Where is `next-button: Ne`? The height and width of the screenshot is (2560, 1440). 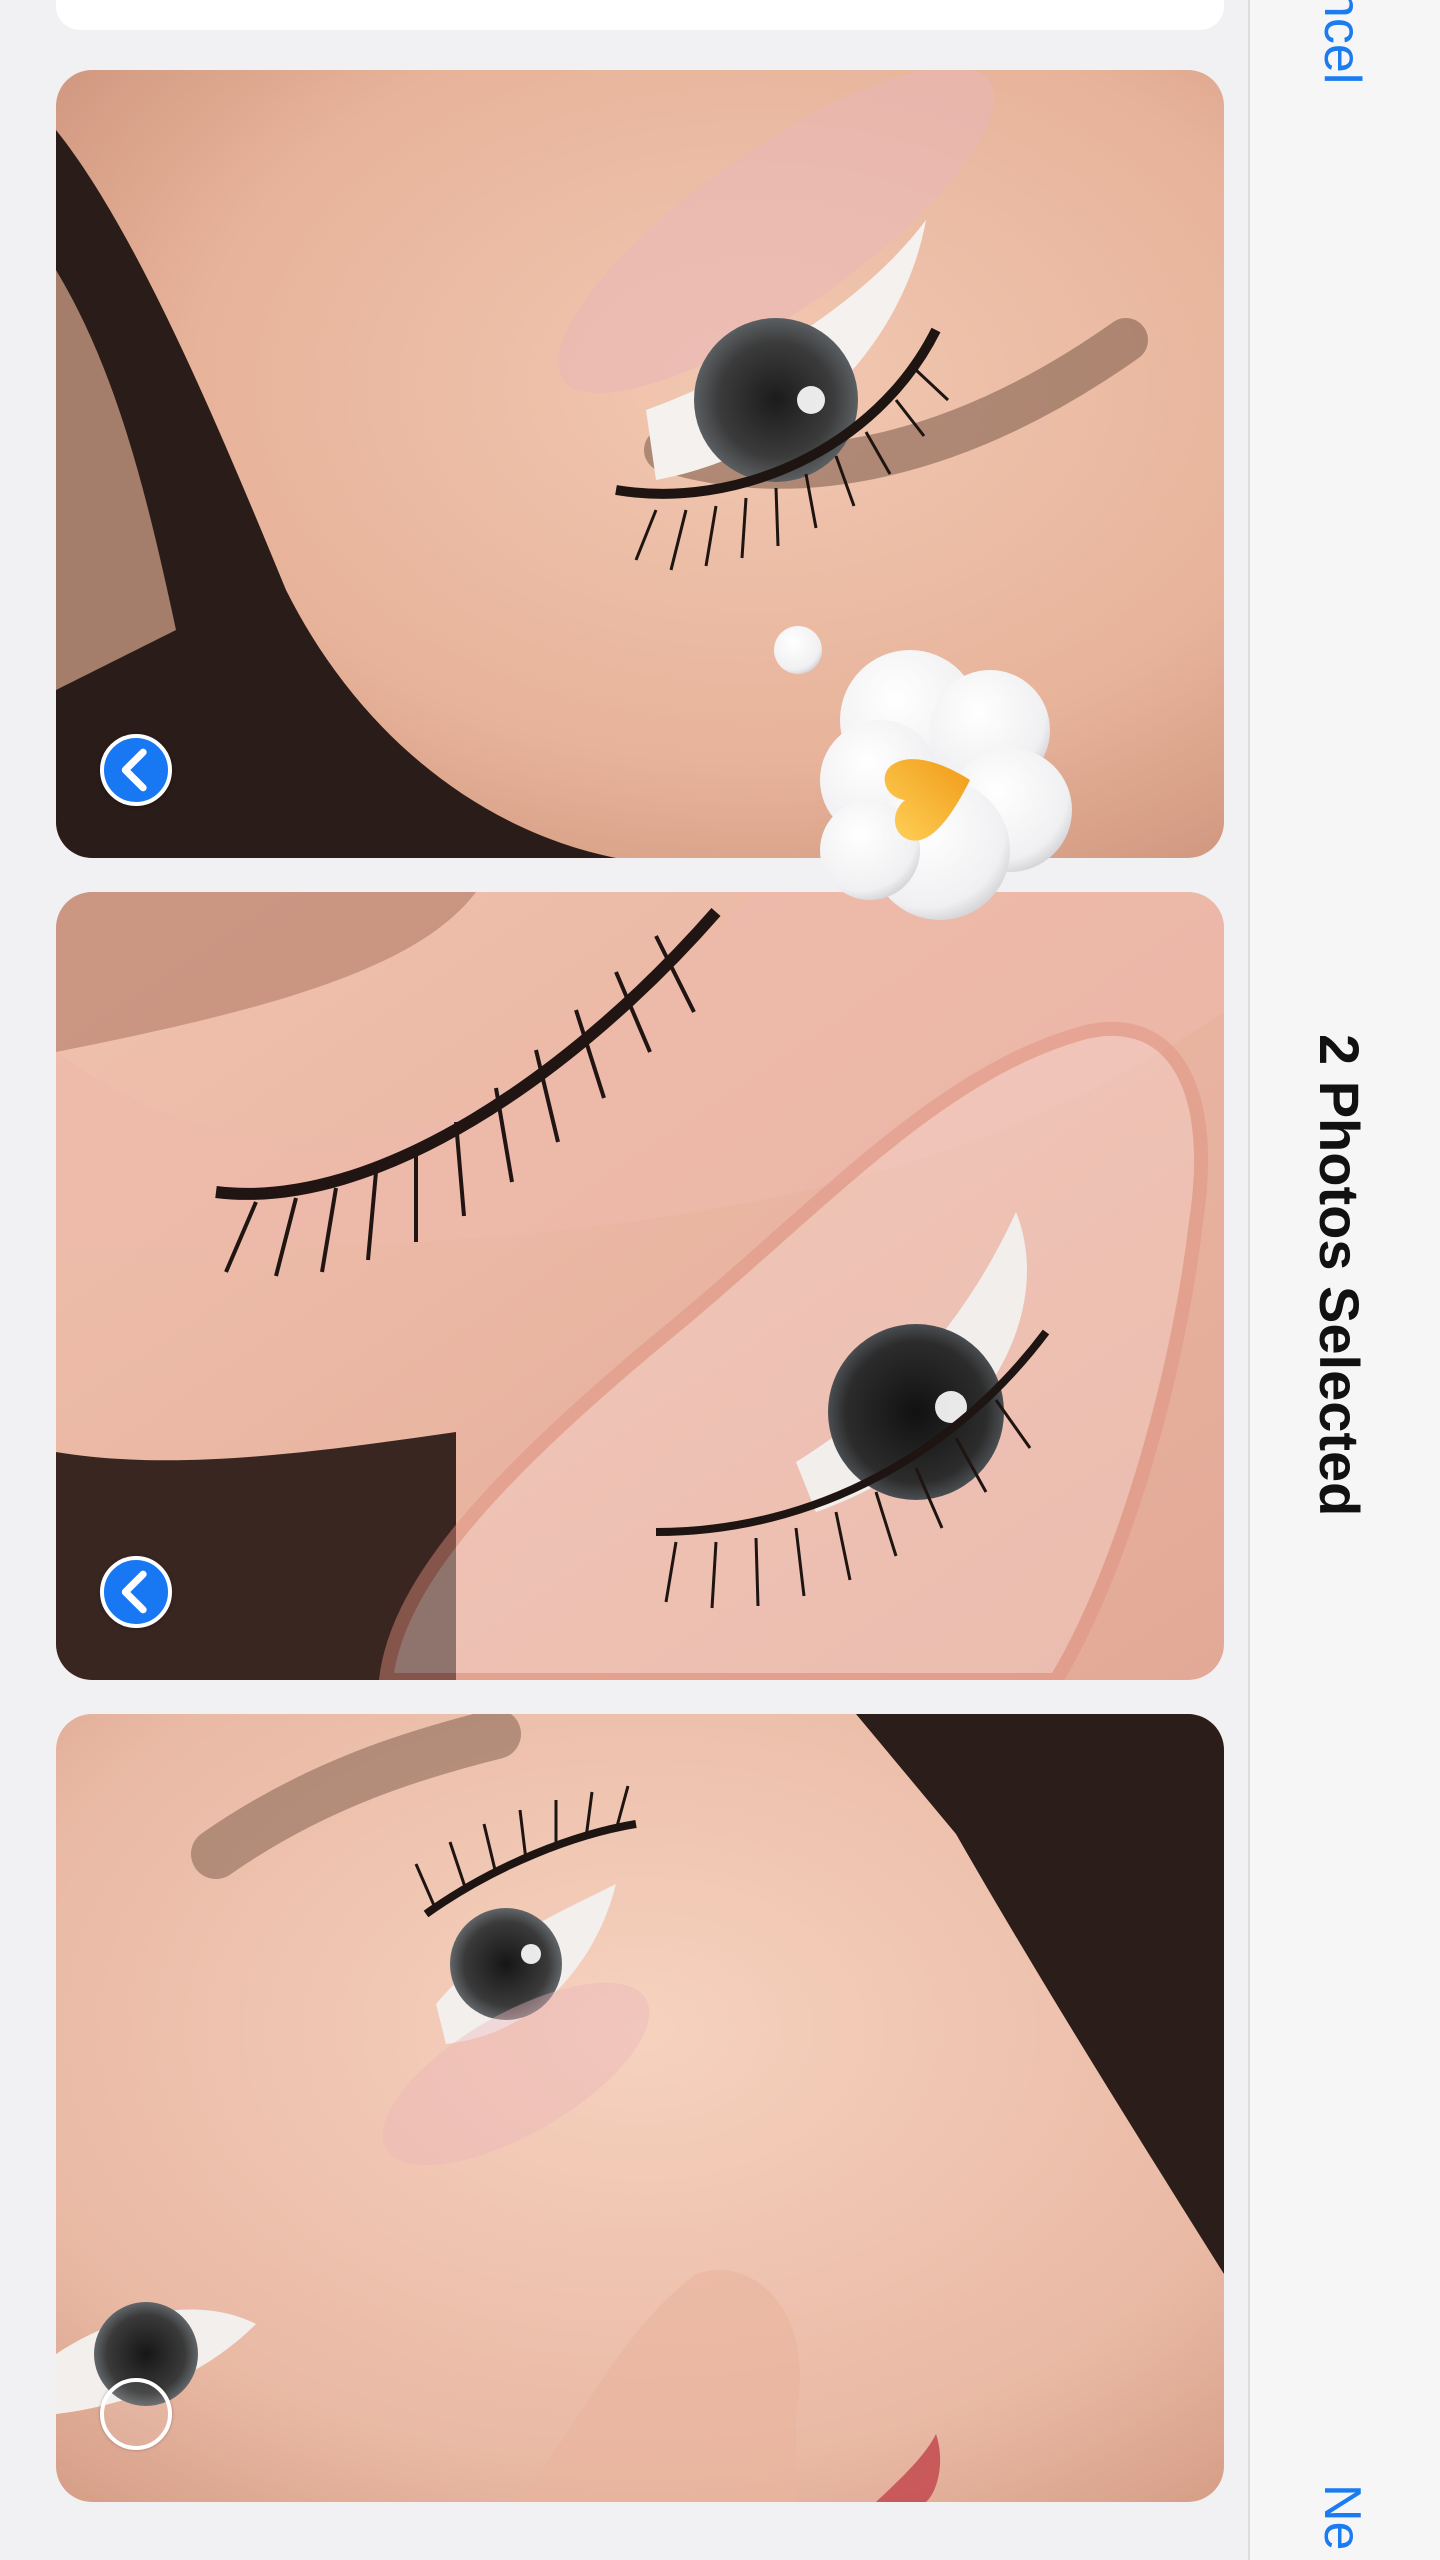 next-button: Ne is located at coordinates (1342, 2517).